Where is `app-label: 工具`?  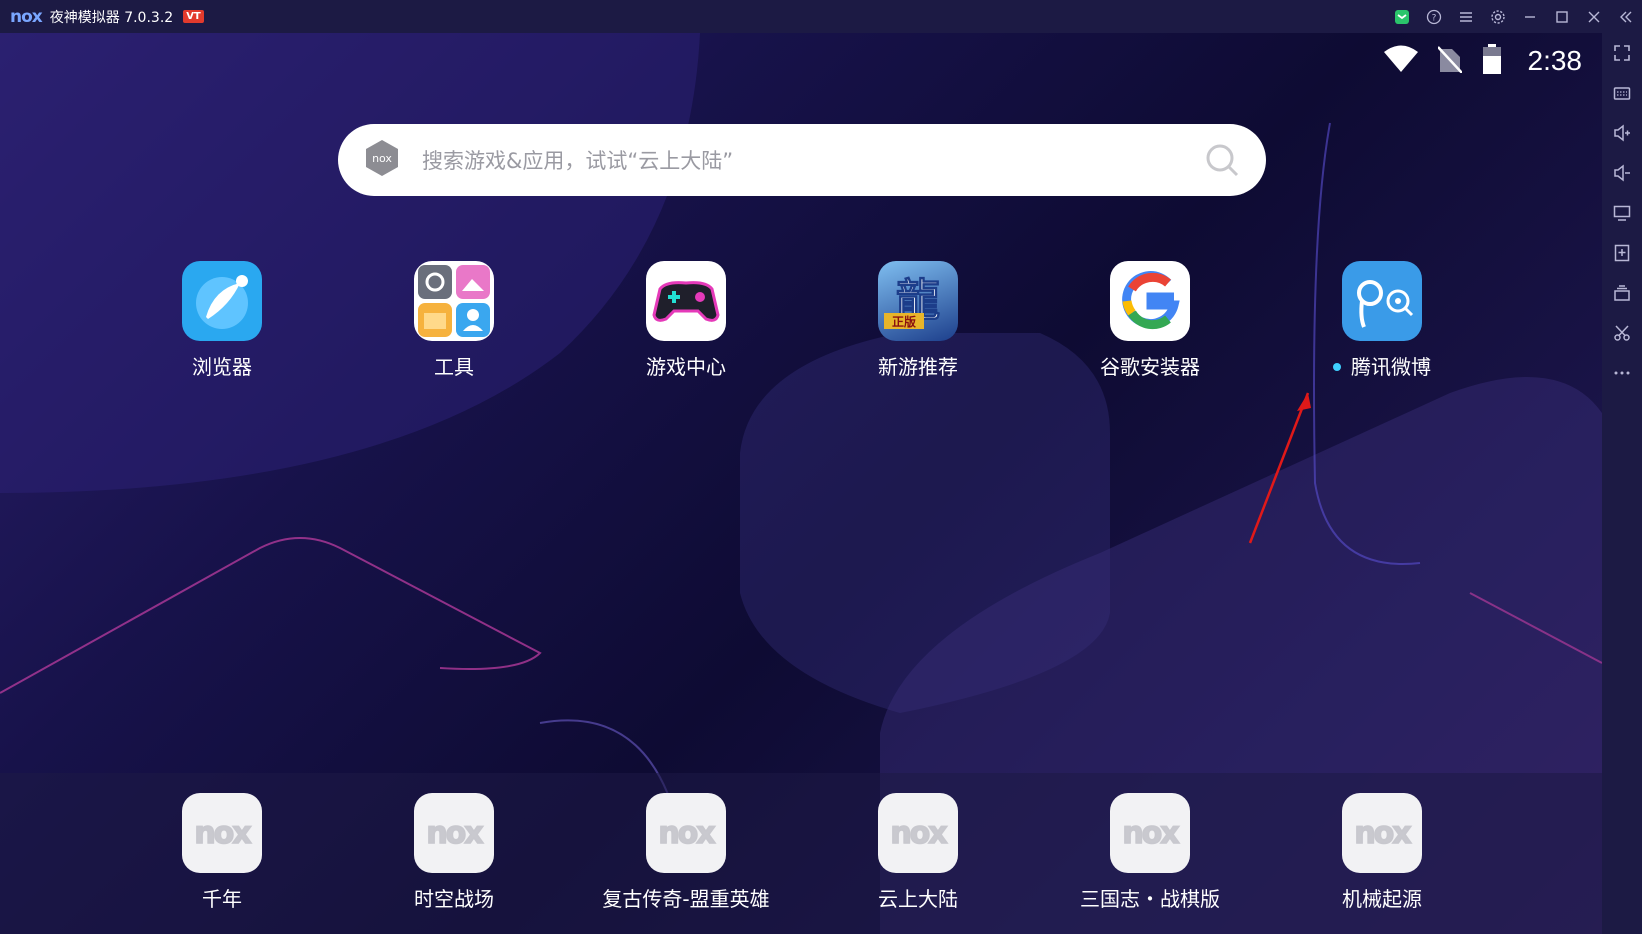
app-label: 工具 is located at coordinates (454, 367).